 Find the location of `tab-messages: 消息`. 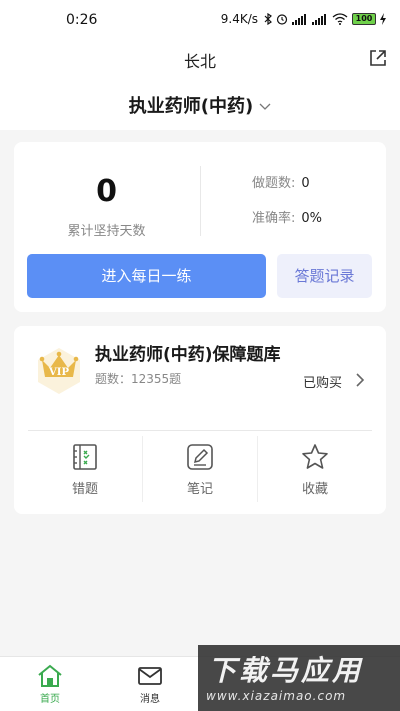

tab-messages: 消息 is located at coordinates (150, 684).